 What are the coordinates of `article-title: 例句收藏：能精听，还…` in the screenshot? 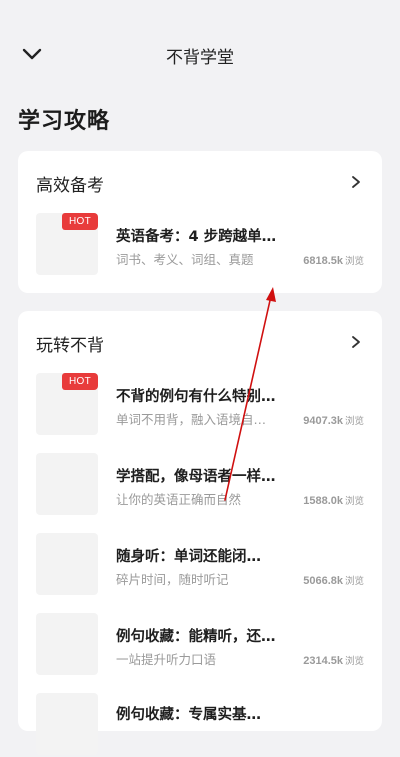 It's located at (196, 637).